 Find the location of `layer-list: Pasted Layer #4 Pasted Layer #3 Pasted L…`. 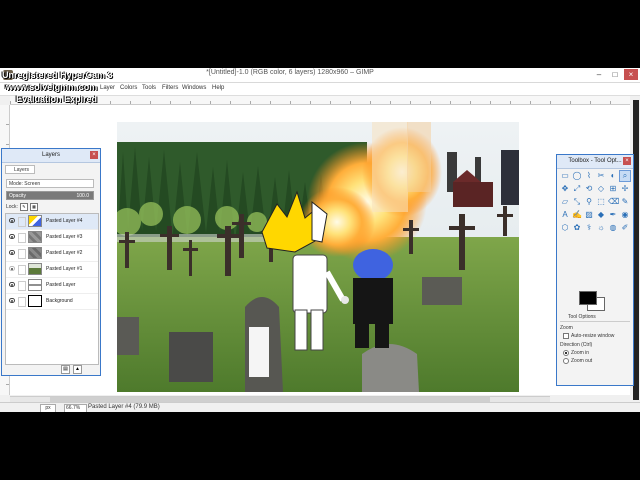

layer-list: Pasted Layer #4 Pasted Layer #3 Pasted L… is located at coordinates (52, 289).